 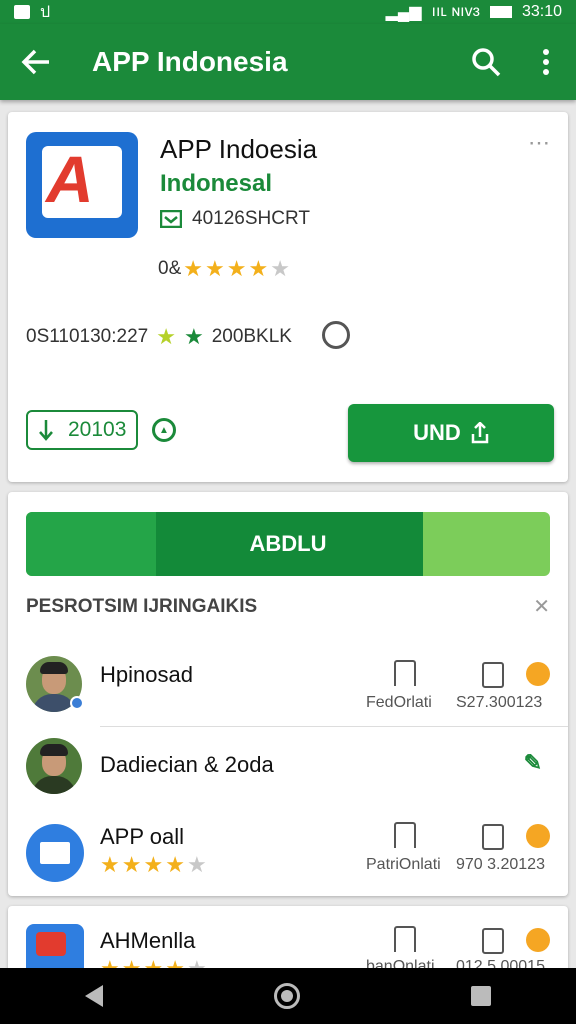 I want to click on list-item-sub-right: S27.300123, so click(x=499, y=702).